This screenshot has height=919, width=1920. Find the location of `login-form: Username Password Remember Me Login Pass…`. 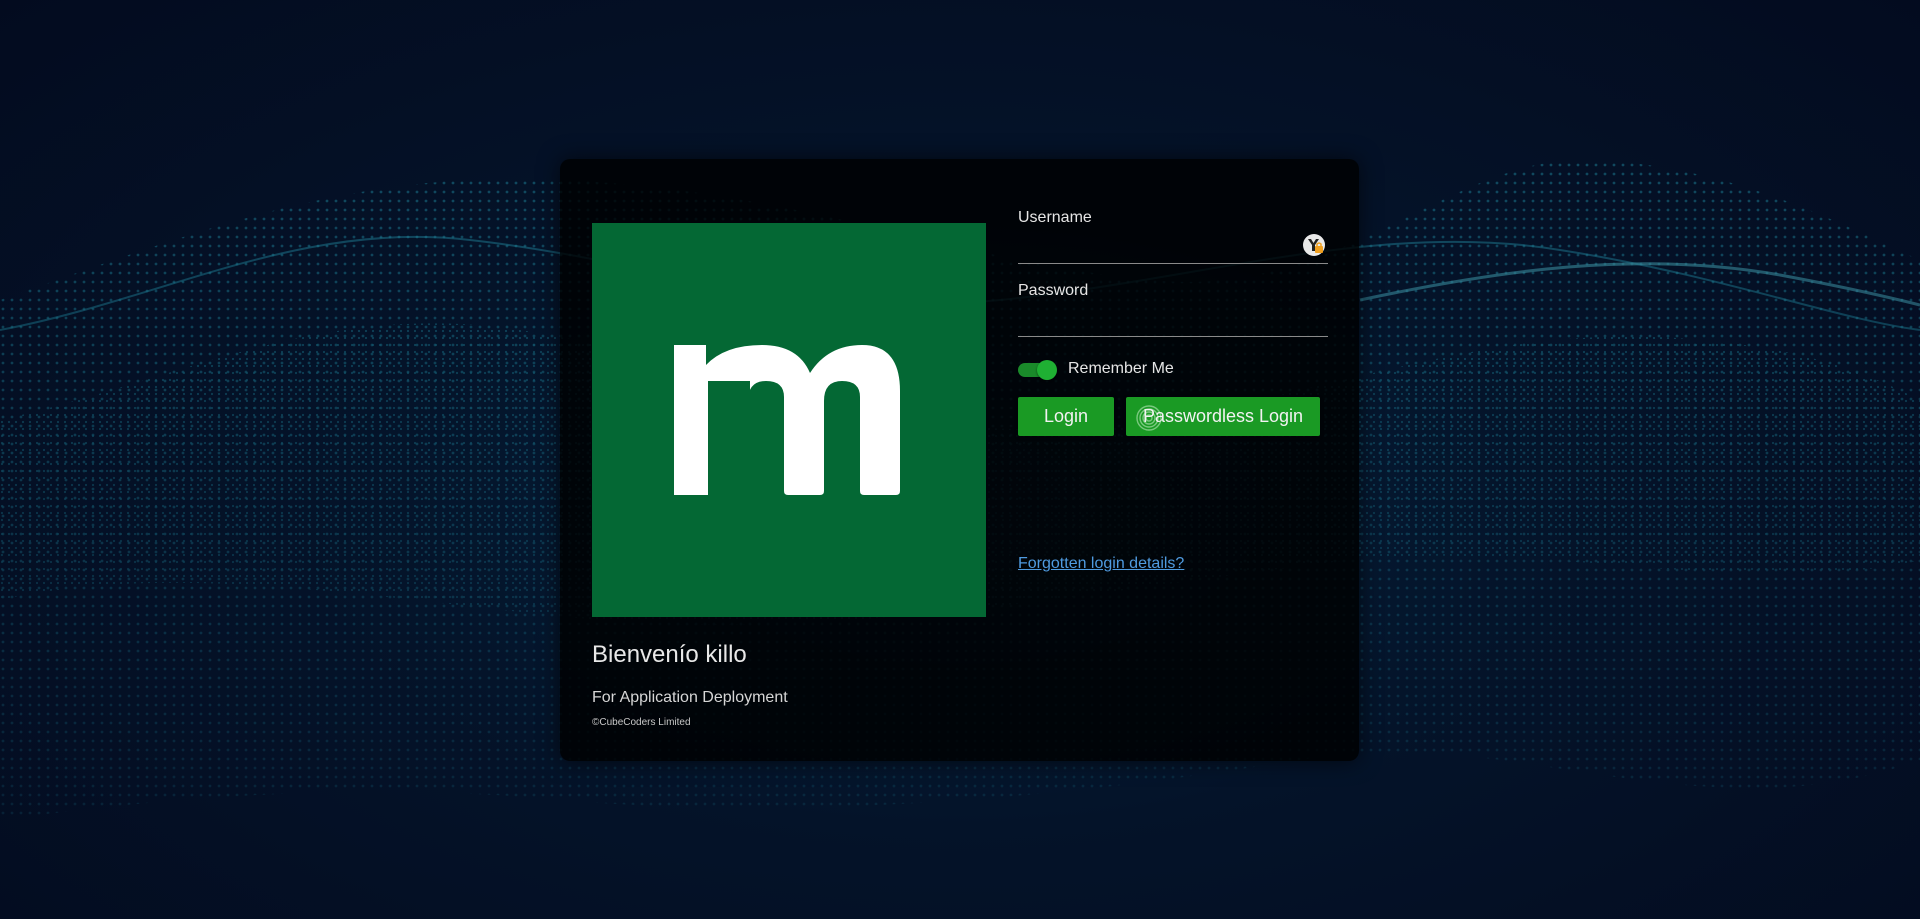

login-form: Username Password Remember Me Login Pass… is located at coordinates (1173, 322).